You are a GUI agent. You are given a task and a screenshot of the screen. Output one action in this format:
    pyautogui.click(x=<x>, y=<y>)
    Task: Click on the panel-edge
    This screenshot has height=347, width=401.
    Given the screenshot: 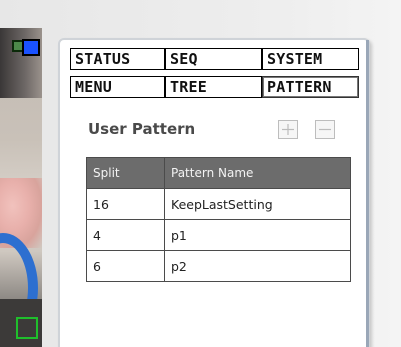 What is the action you would take?
    pyautogui.click(x=367, y=193)
    